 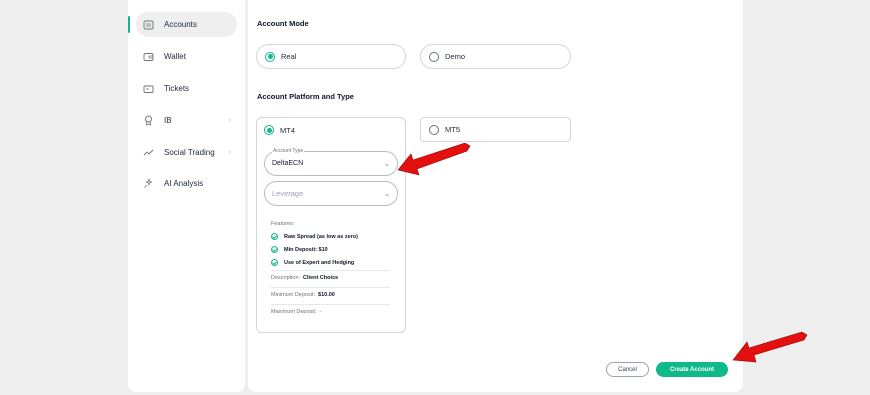 What do you see at coordinates (331, 162) in the screenshot?
I see `account-type-select: Account Type DeltaECN ⌄` at bounding box center [331, 162].